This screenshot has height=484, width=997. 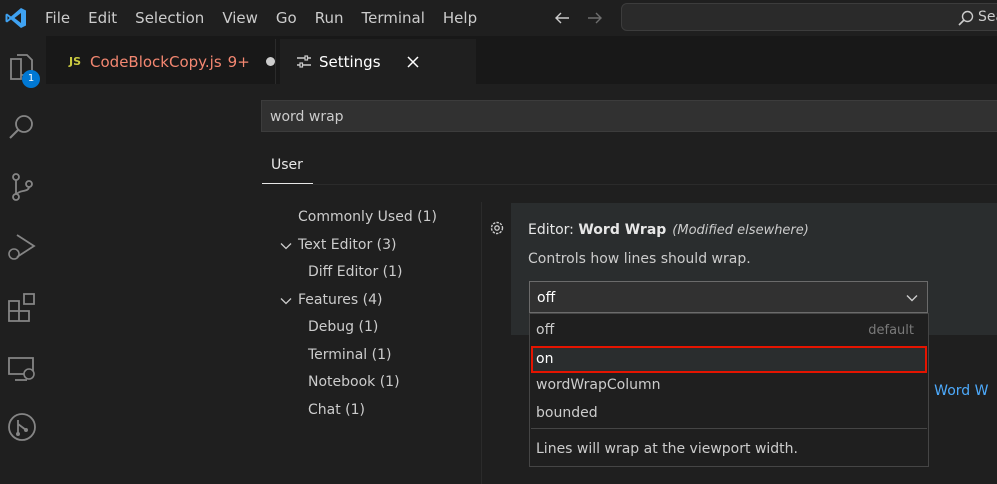 I want to click on menu-terminal: Terminal, so click(x=393, y=18).